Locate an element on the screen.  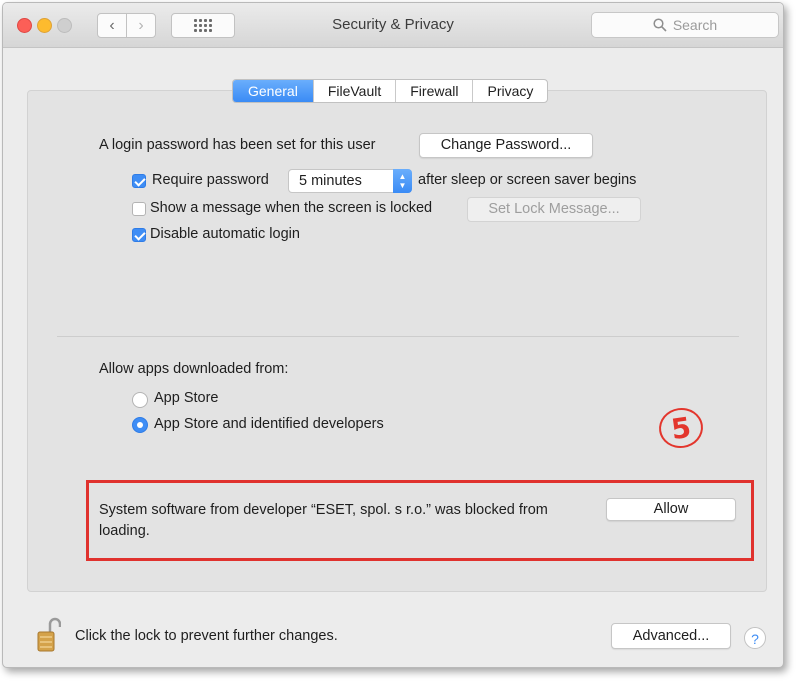
forward-button: › is located at coordinates (141, 25).